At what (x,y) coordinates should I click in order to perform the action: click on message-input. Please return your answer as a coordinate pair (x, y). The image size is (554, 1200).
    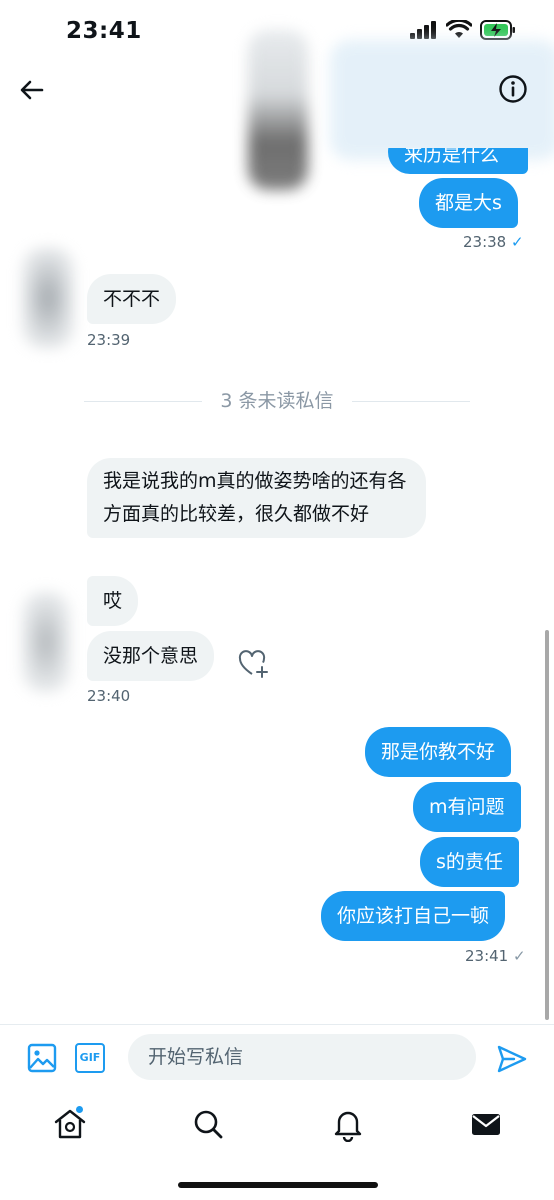
    Looking at the image, I should click on (302, 1057).